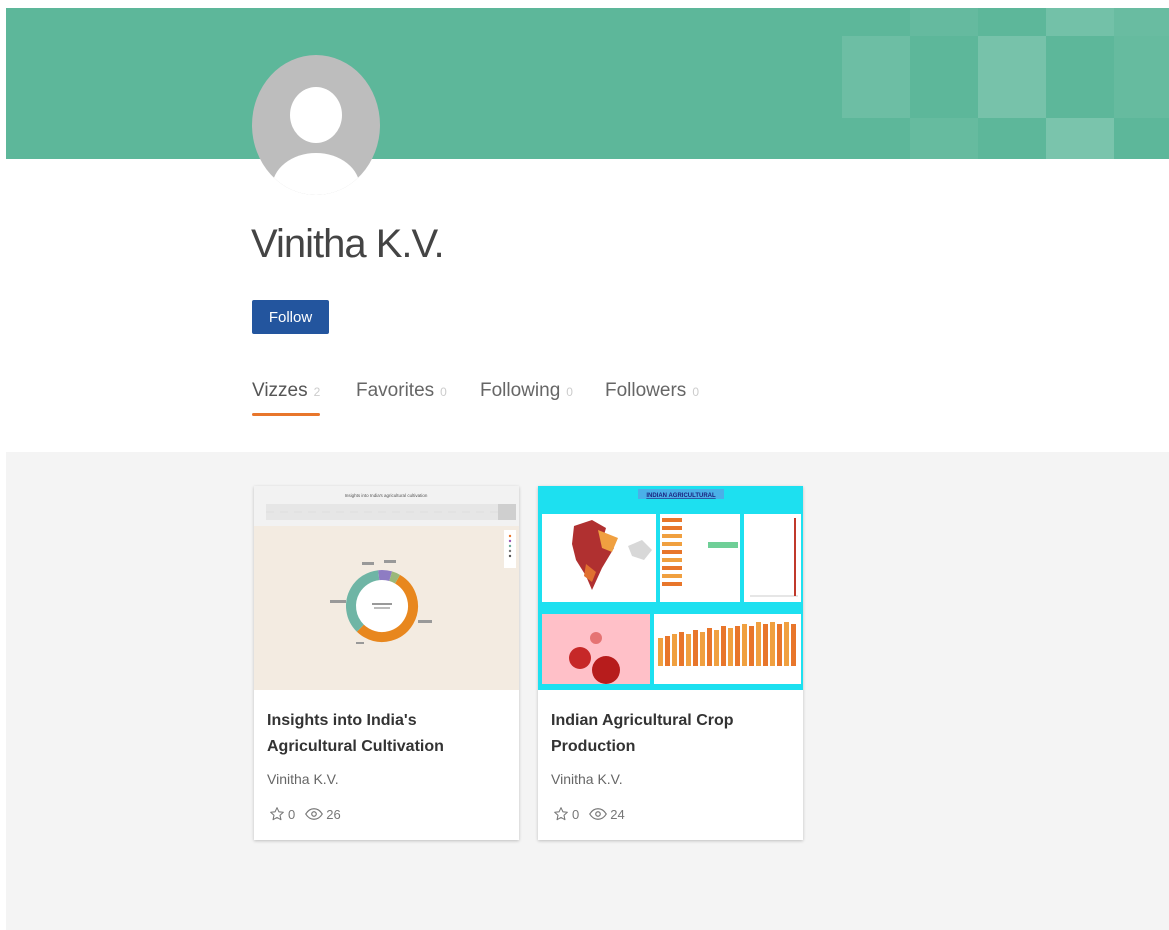  Describe the element at coordinates (317, 392) in the screenshot. I see `tab-count: 2` at that location.